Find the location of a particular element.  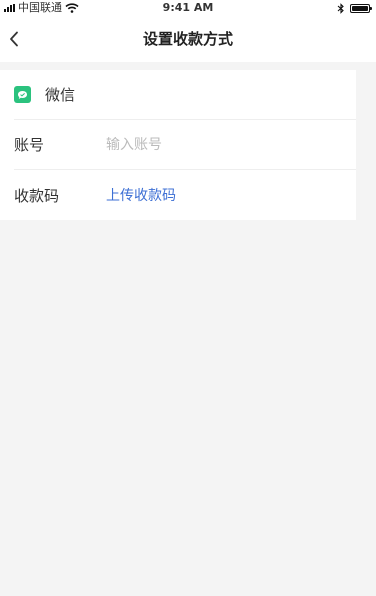

upload-qr-code-link: 上传收款码 is located at coordinates (141, 195).